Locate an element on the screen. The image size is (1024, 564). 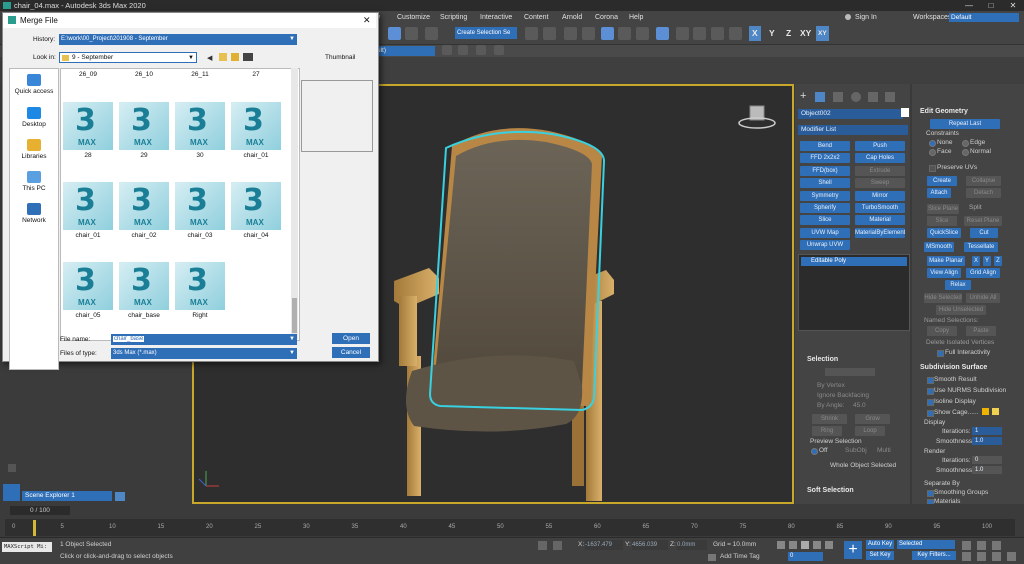
y-coord-field: 4656.039 is located at coordinates (650, 545).